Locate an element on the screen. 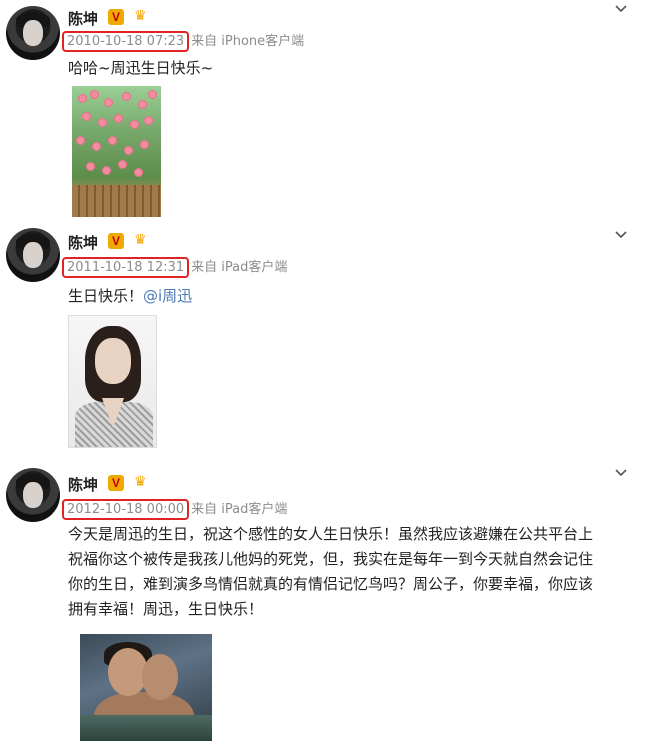 The height and width of the screenshot is (741, 646). post-text-content: 生日快乐！ is located at coordinates (106, 296).